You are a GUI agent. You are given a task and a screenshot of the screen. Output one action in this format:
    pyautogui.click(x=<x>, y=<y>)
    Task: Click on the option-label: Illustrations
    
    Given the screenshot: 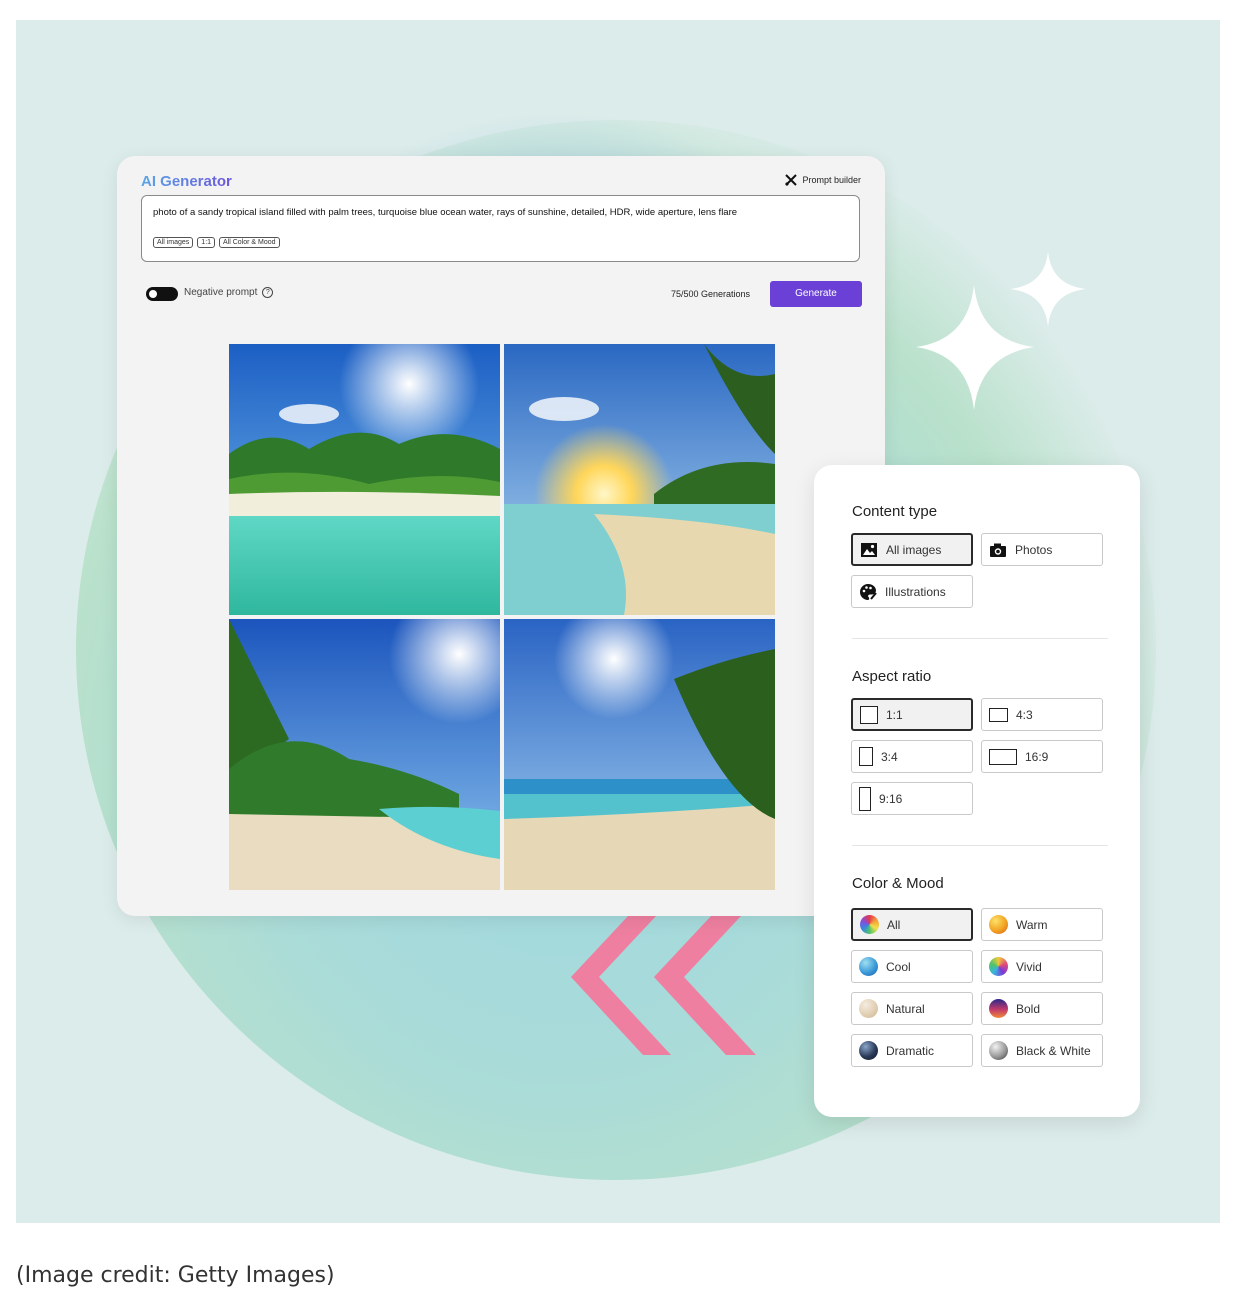 What is the action you would take?
    pyautogui.click(x=915, y=591)
    